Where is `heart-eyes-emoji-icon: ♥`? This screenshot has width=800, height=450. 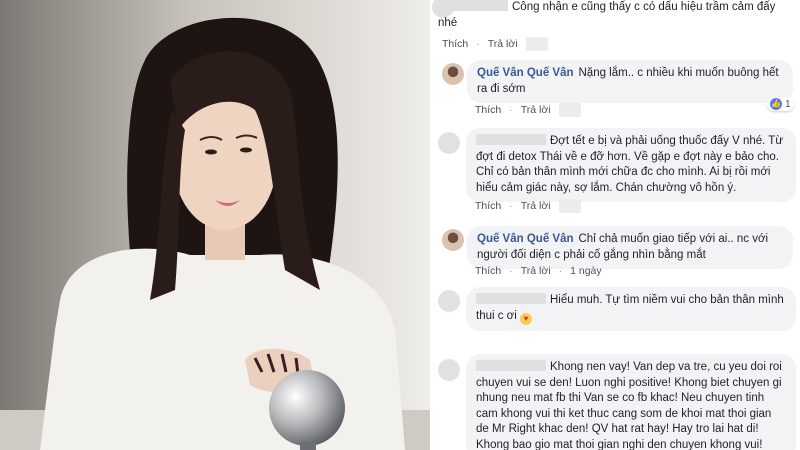 heart-eyes-emoji-icon: ♥ is located at coordinates (525, 318).